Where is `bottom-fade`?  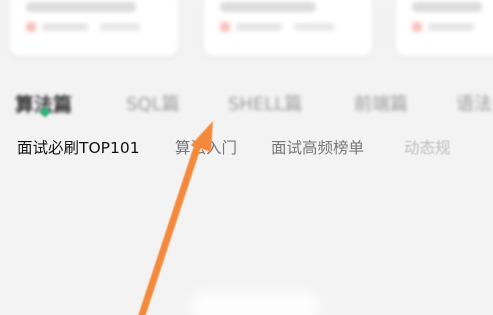 bottom-fade is located at coordinates (255, 303).